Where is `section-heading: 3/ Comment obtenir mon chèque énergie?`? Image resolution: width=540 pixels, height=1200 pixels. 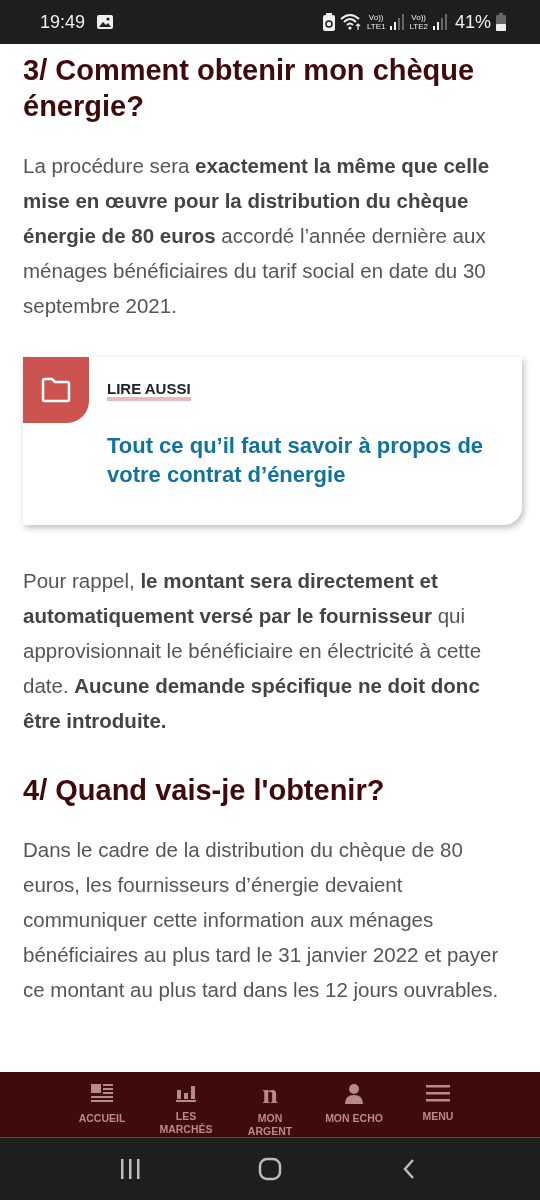
section-heading: 3/ Comment obtenir mon chèque énergie? is located at coordinates (249, 88).